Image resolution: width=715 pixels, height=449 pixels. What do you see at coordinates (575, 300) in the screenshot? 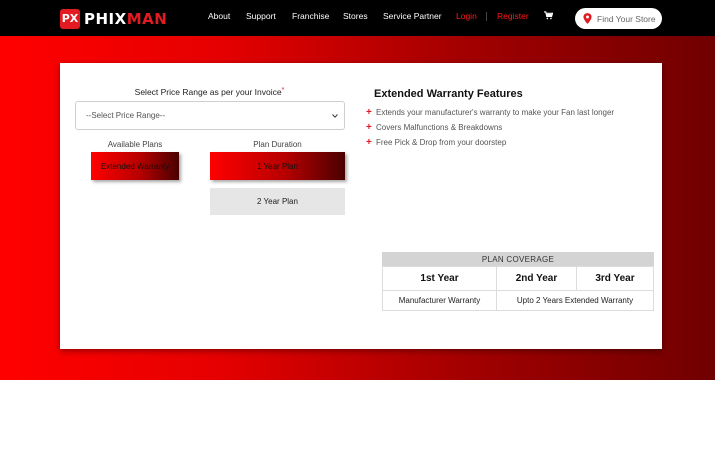
I see `coverage-extended-cell: Upto 2 Years Extended Warranty` at bounding box center [575, 300].